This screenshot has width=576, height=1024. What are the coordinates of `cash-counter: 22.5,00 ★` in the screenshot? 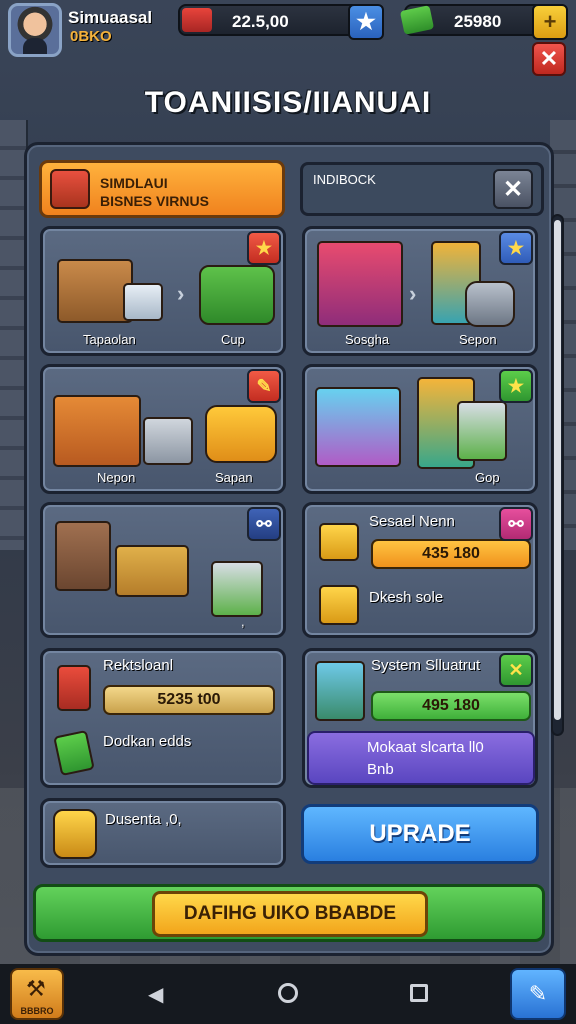 It's located at (281, 22).